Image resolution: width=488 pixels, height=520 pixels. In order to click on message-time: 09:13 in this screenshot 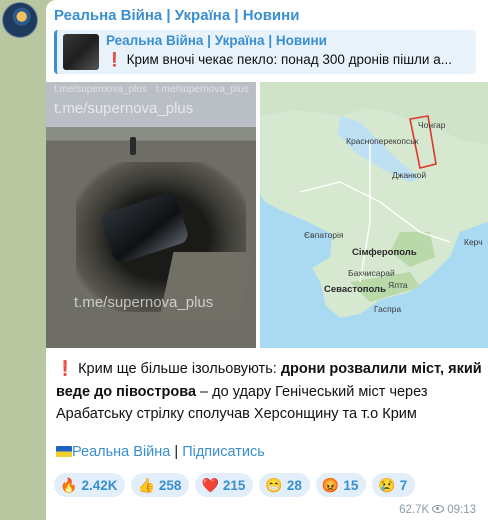, I will do `click(461, 510)`.